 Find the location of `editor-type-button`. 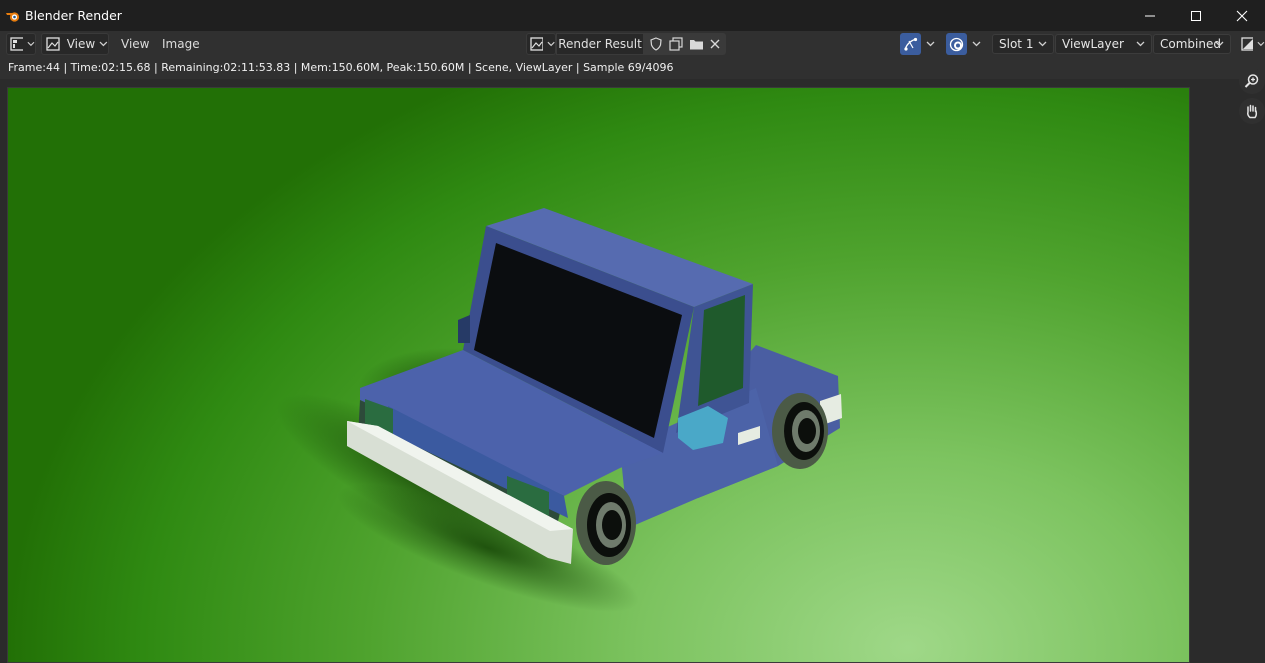

editor-type-button is located at coordinates (21, 44).